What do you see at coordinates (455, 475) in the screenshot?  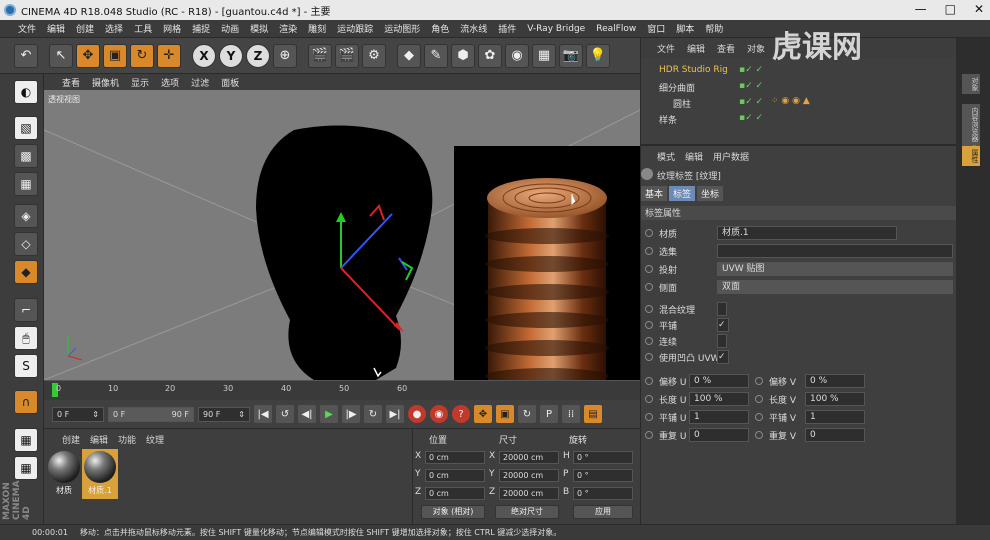 I see `pos-y-field: 0 cm` at bounding box center [455, 475].